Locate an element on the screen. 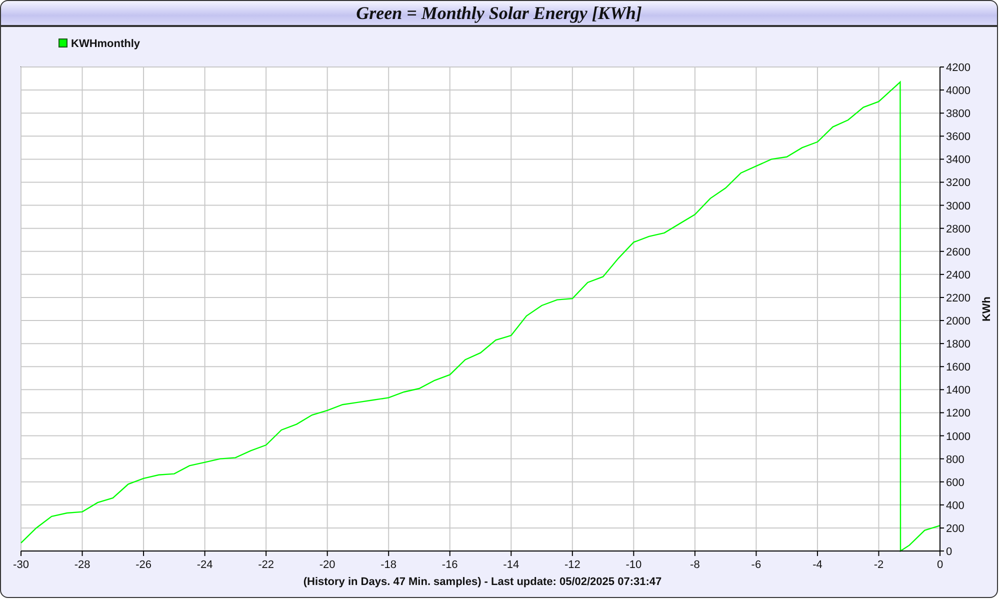 Image resolution: width=1000 pixels, height=600 pixels. tick-label: 600 is located at coordinates (955, 482).